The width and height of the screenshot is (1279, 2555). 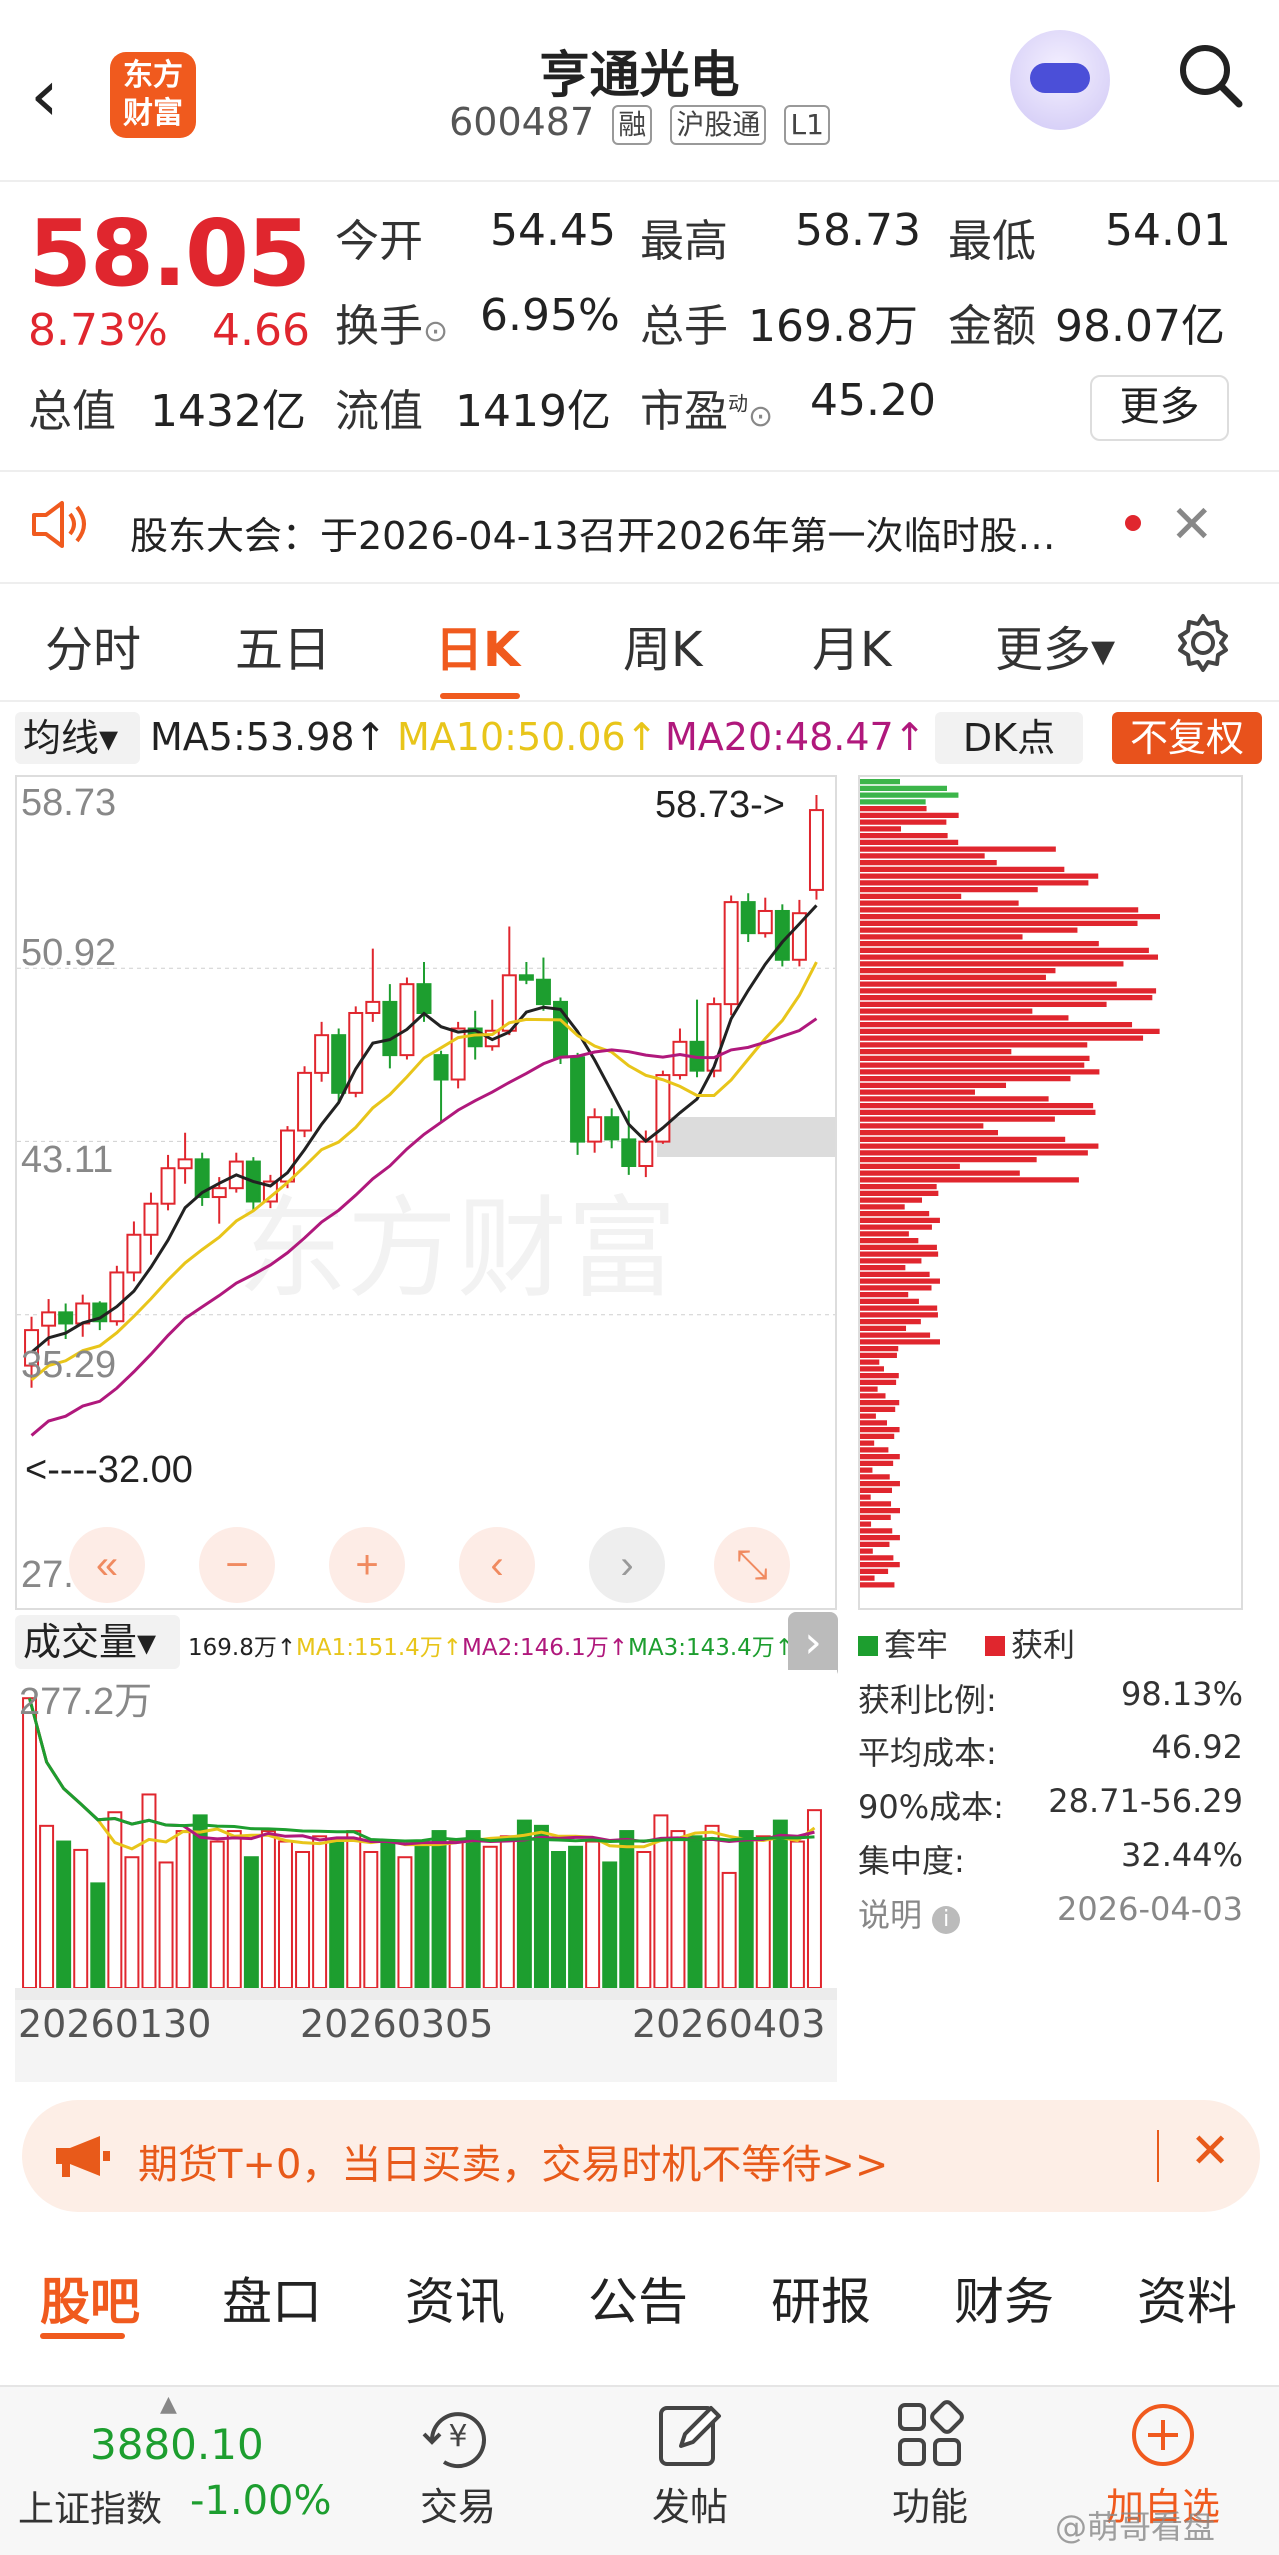 I want to click on promo-text: 期货T+0，当日买卖，交易时机不等待>>, so click(x=513, y=2161).